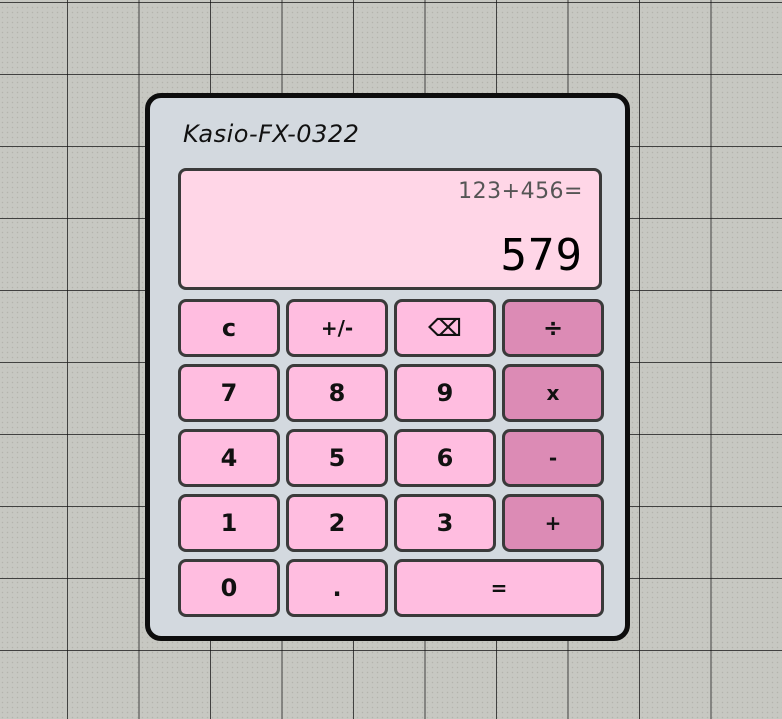  Describe the element at coordinates (390, 229) in the screenshot. I see `calculator-display: 123+456= 579` at that location.